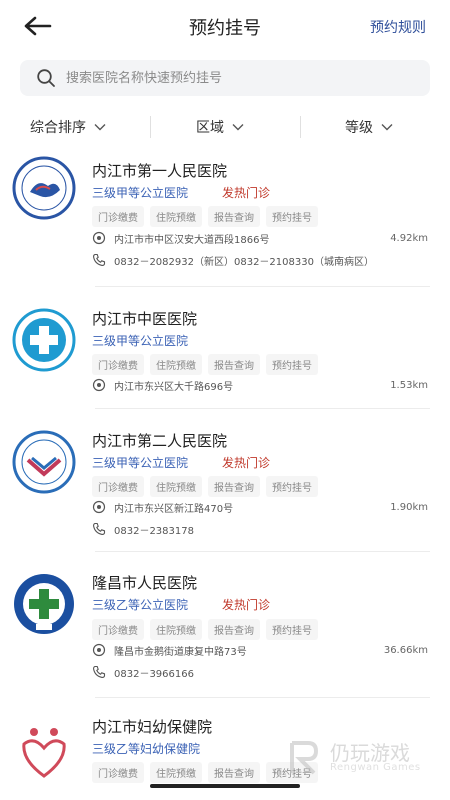 The image size is (450, 800). I want to click on filter-region: 区域, so click(220, 127).